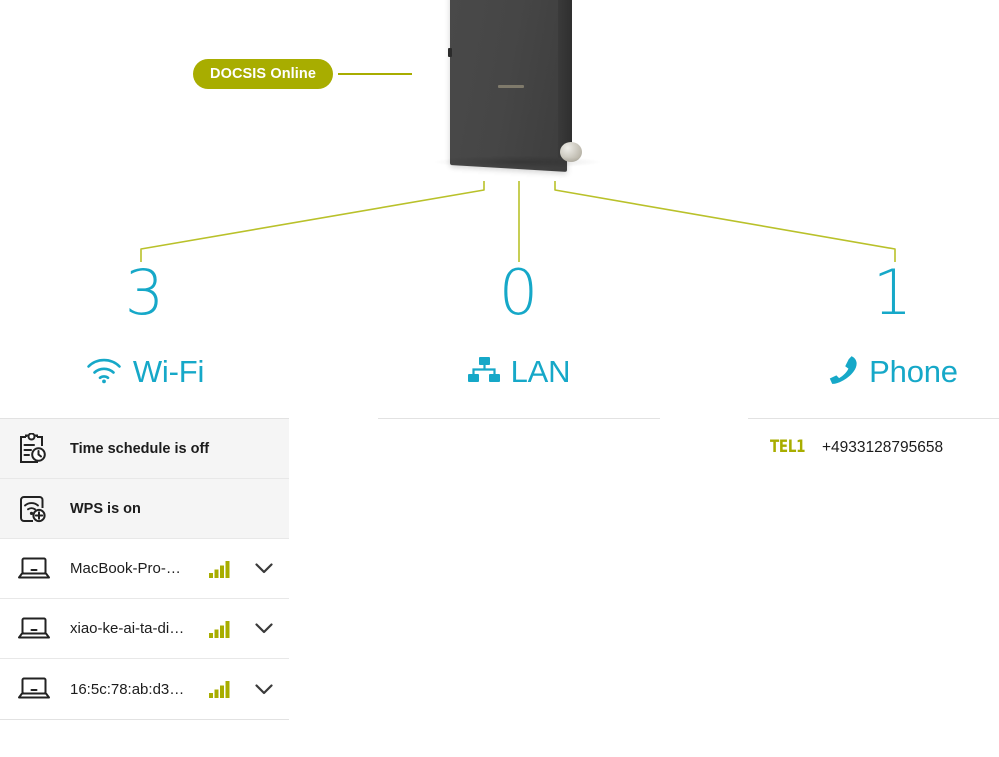 The image size is (999, 757). I want to click on wifi-column-header: Wi-Fi, so click(144, 372).